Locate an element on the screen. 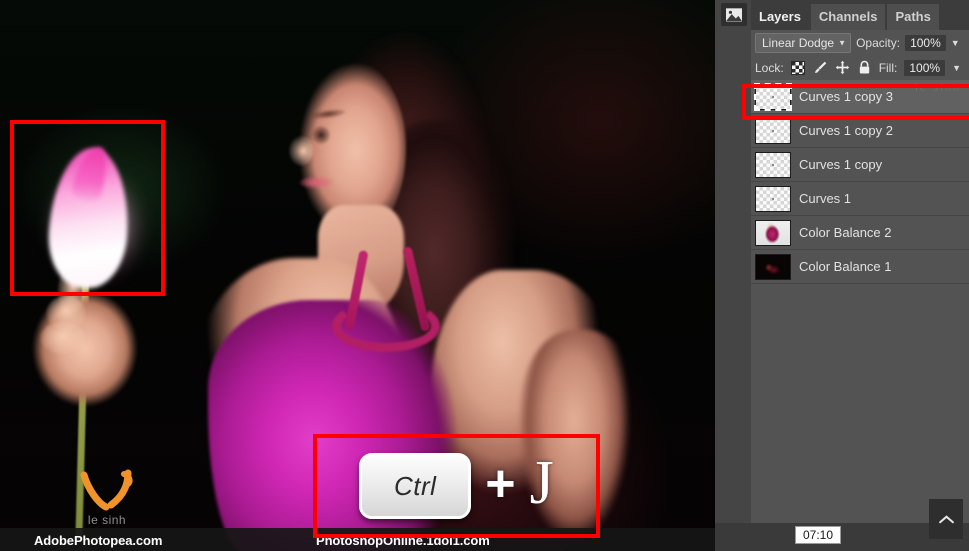 The width and height of the screenshot is (969, 551). nose is located at coordinates (301, 151).